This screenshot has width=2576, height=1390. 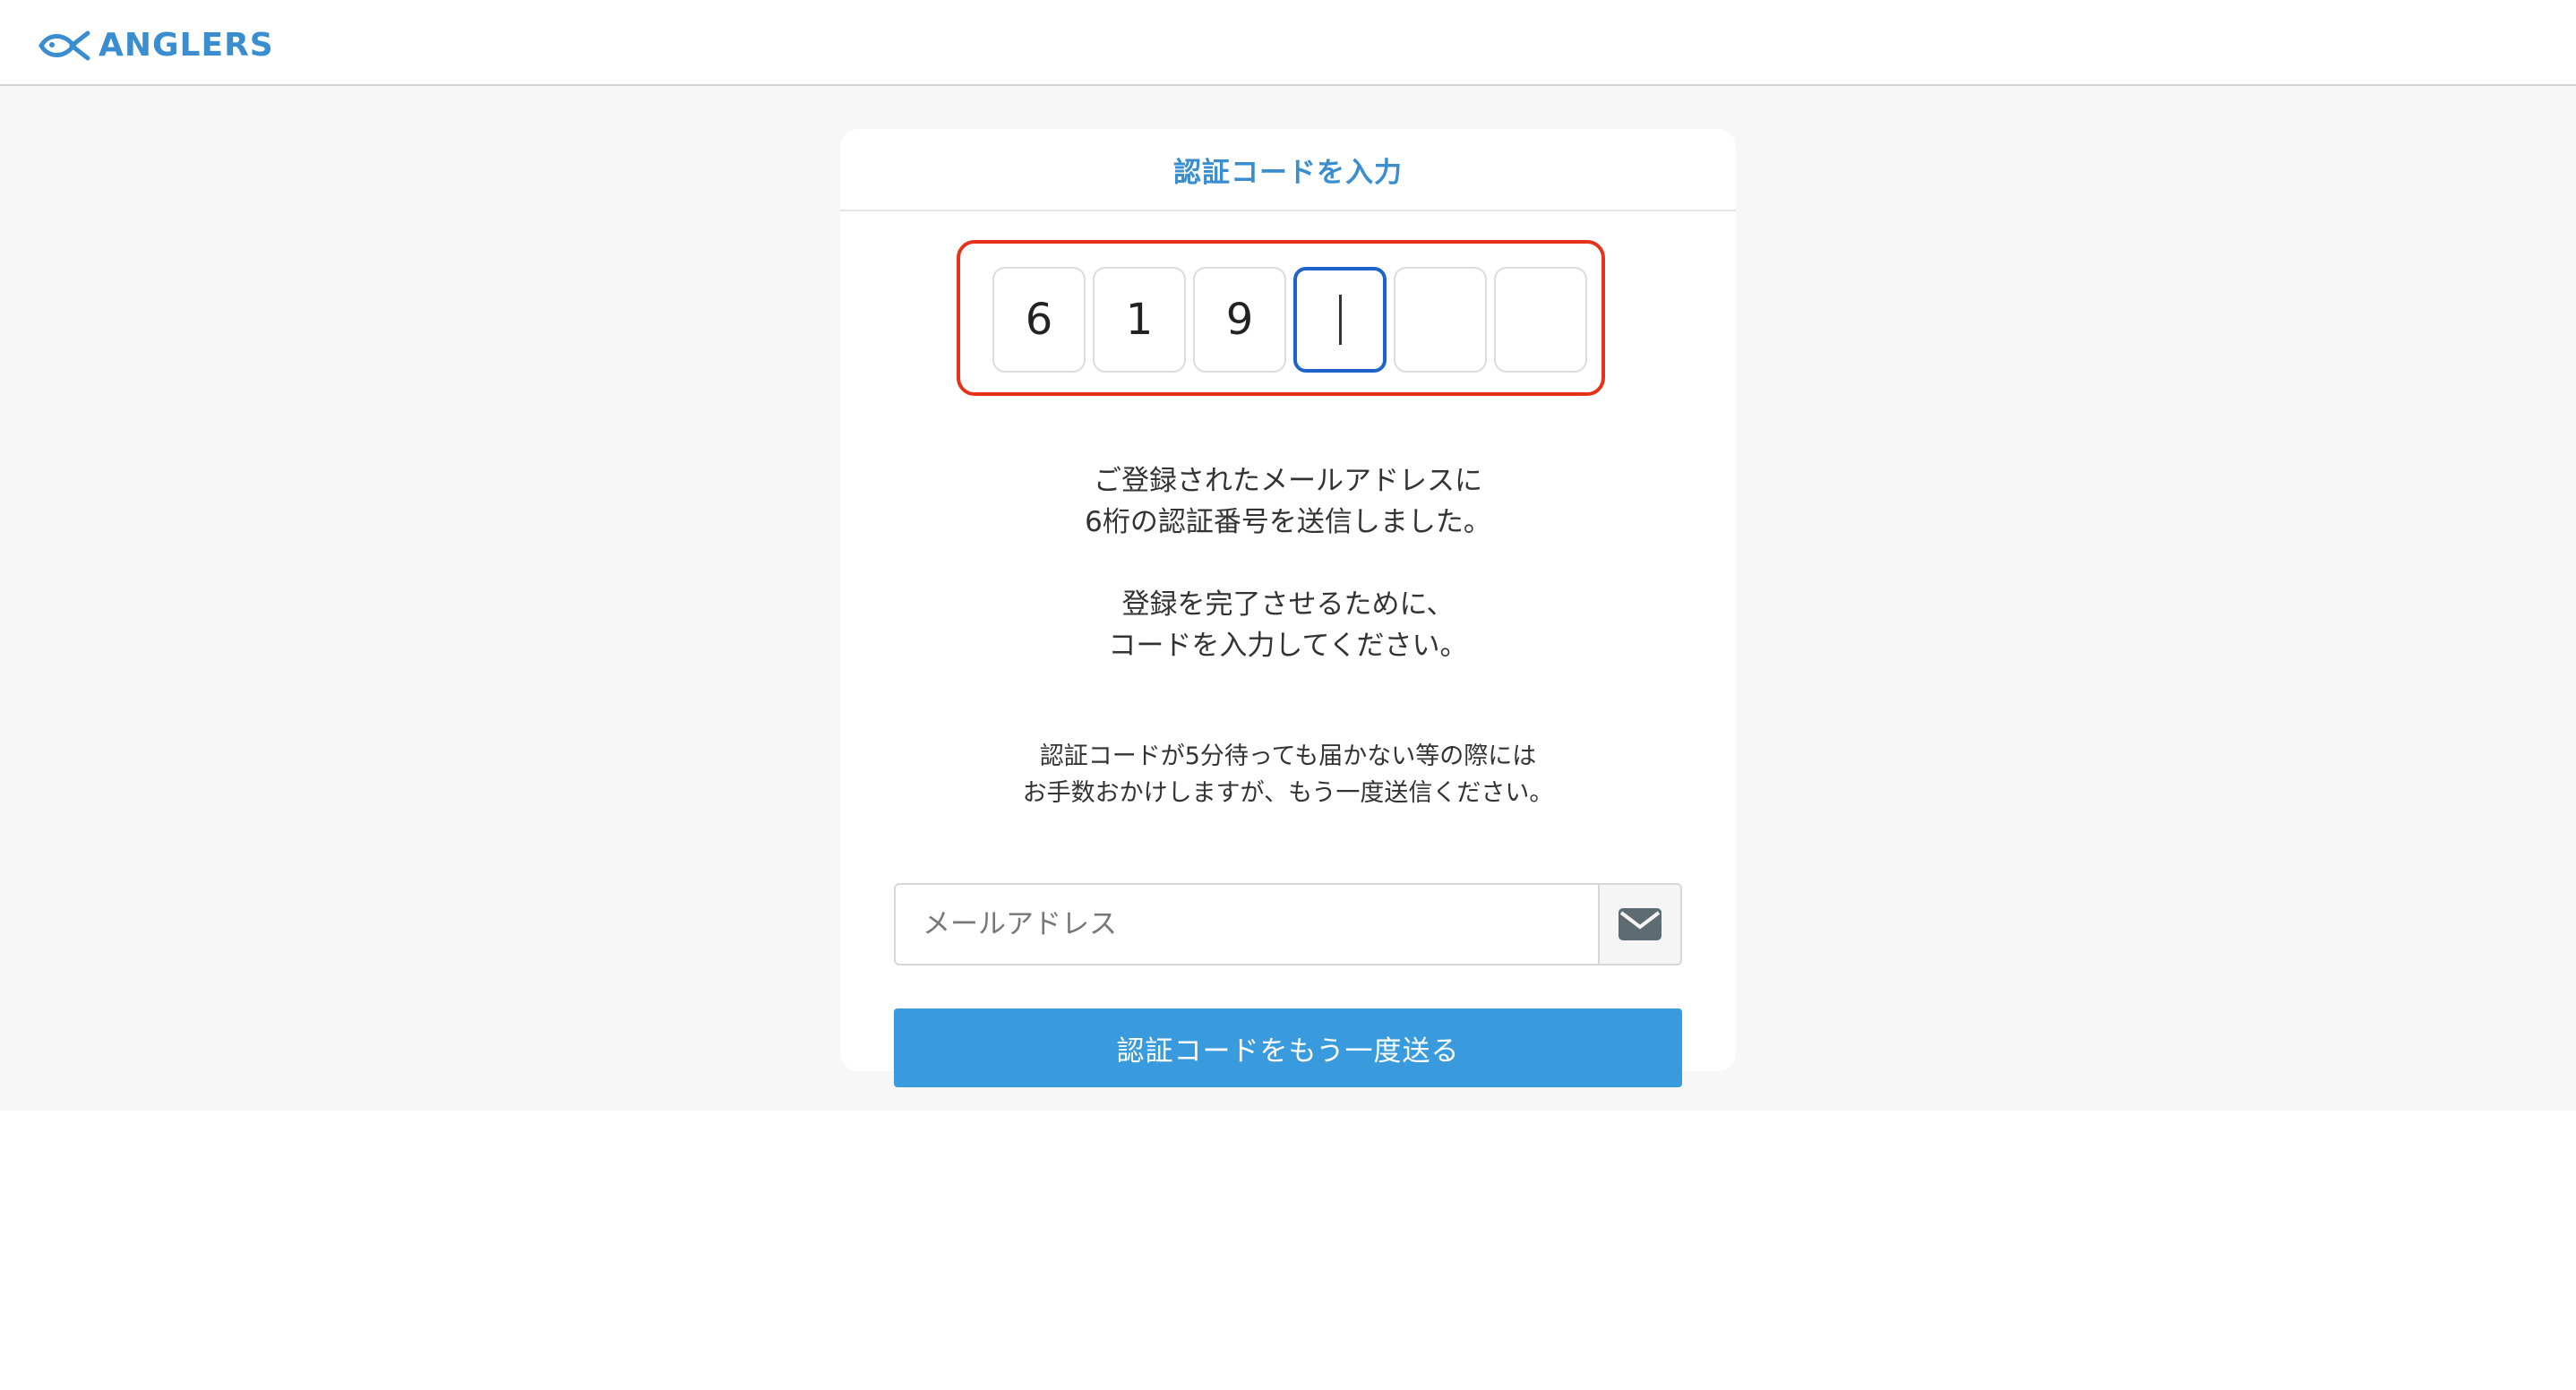 I want to click on sent-message-line-2: 6桁の認証番号を送信しました。, so click(x=1288, y=522).